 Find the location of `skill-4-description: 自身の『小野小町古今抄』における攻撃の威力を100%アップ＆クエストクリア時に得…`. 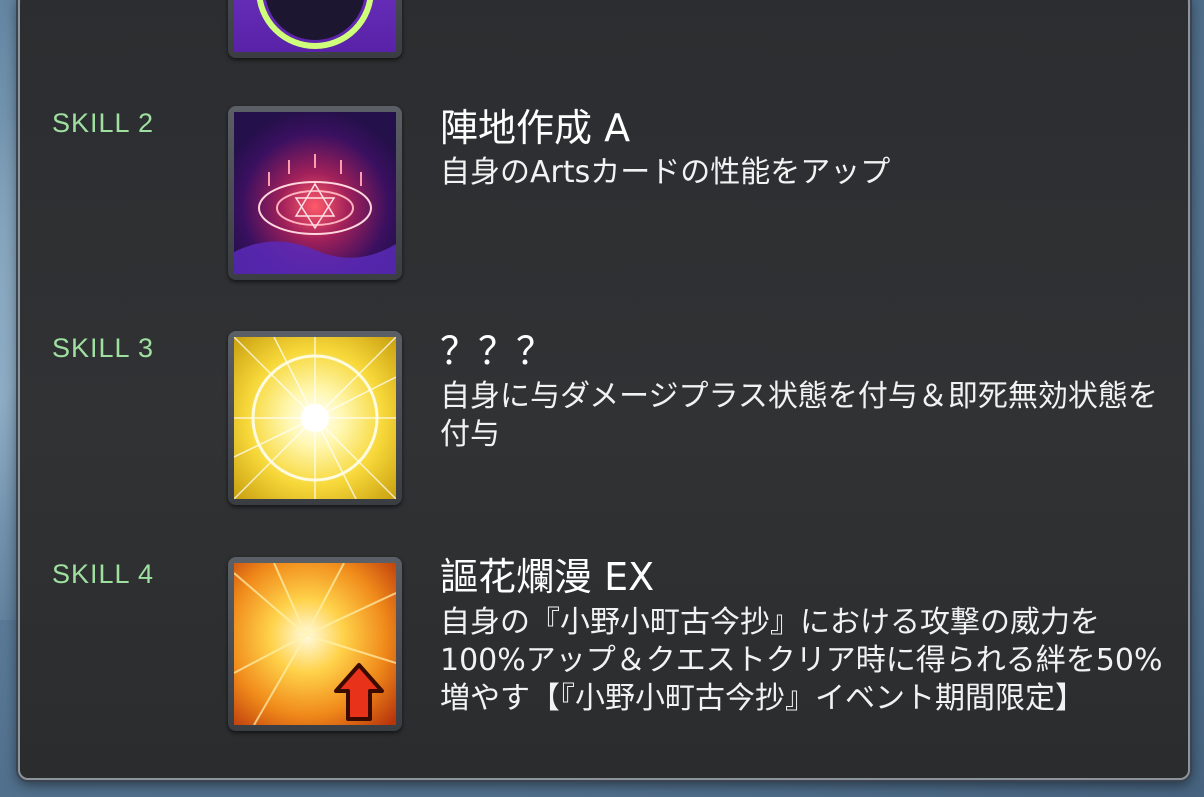

skill-4-description: 自身の『小野小町古今抄』における攻撃の威力を100%アップ＆クエストクリア時に得… is located at coordinates (801, 660).